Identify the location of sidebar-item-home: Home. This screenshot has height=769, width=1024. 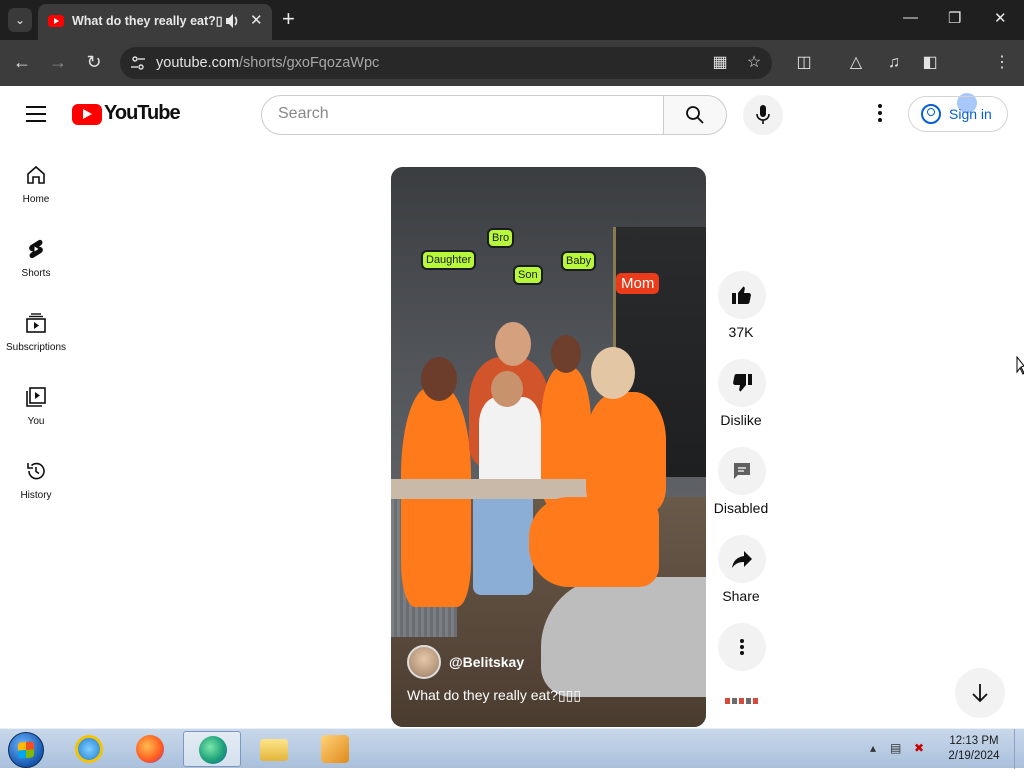
(36, 201).